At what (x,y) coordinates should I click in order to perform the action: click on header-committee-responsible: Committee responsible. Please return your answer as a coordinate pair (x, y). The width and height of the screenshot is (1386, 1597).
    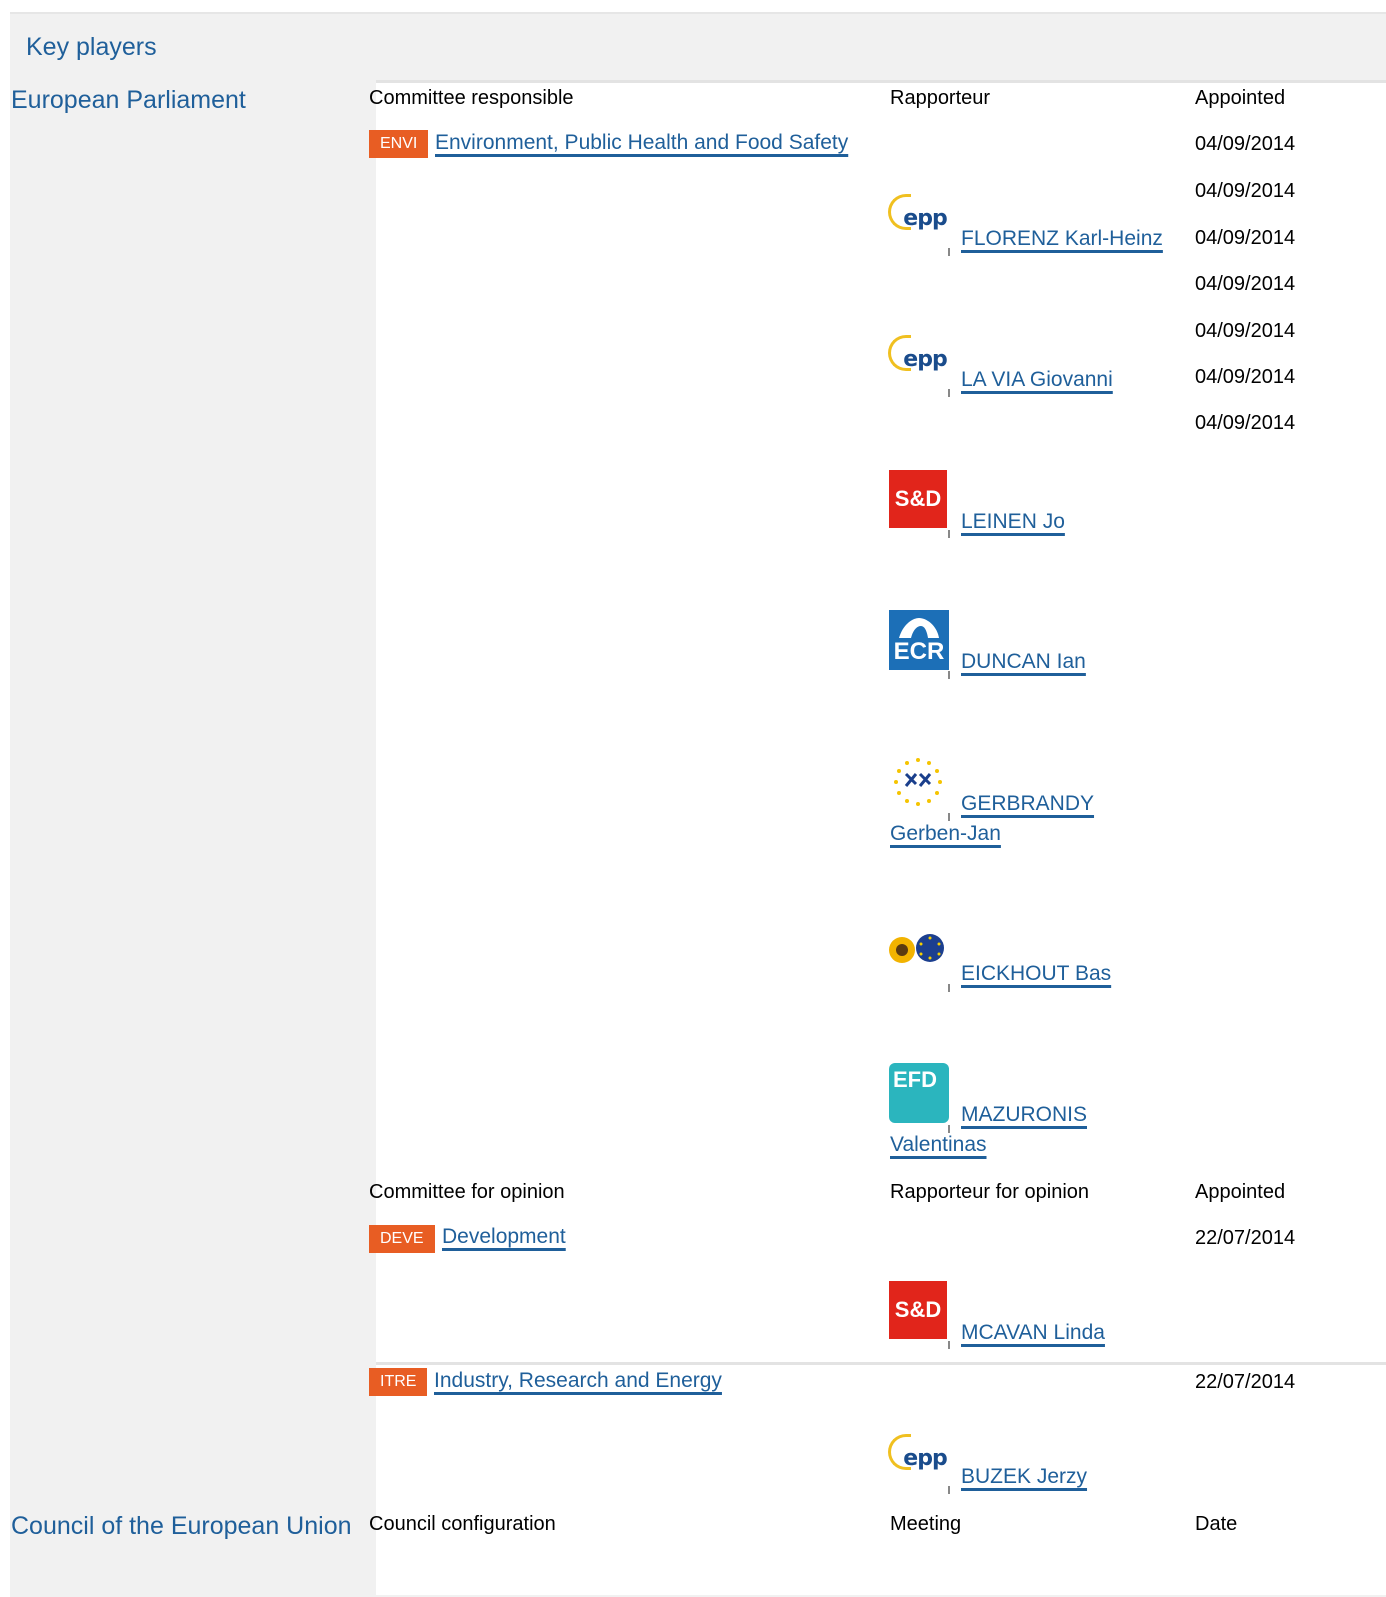
    Looking at the image, I should click on (471, 98).